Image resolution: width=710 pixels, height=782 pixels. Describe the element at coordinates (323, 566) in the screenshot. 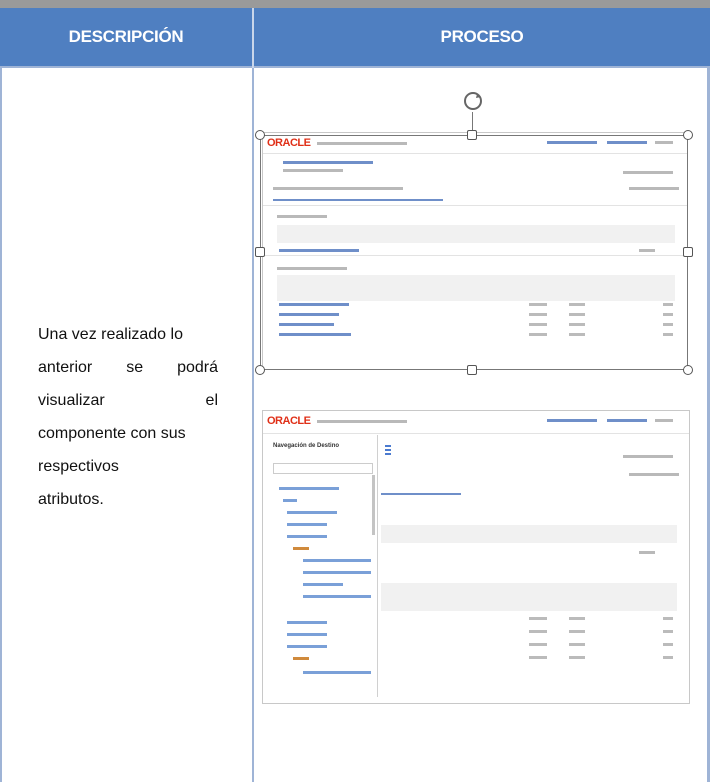

I see `navigation-panel: Navegación de Destino` at that location.